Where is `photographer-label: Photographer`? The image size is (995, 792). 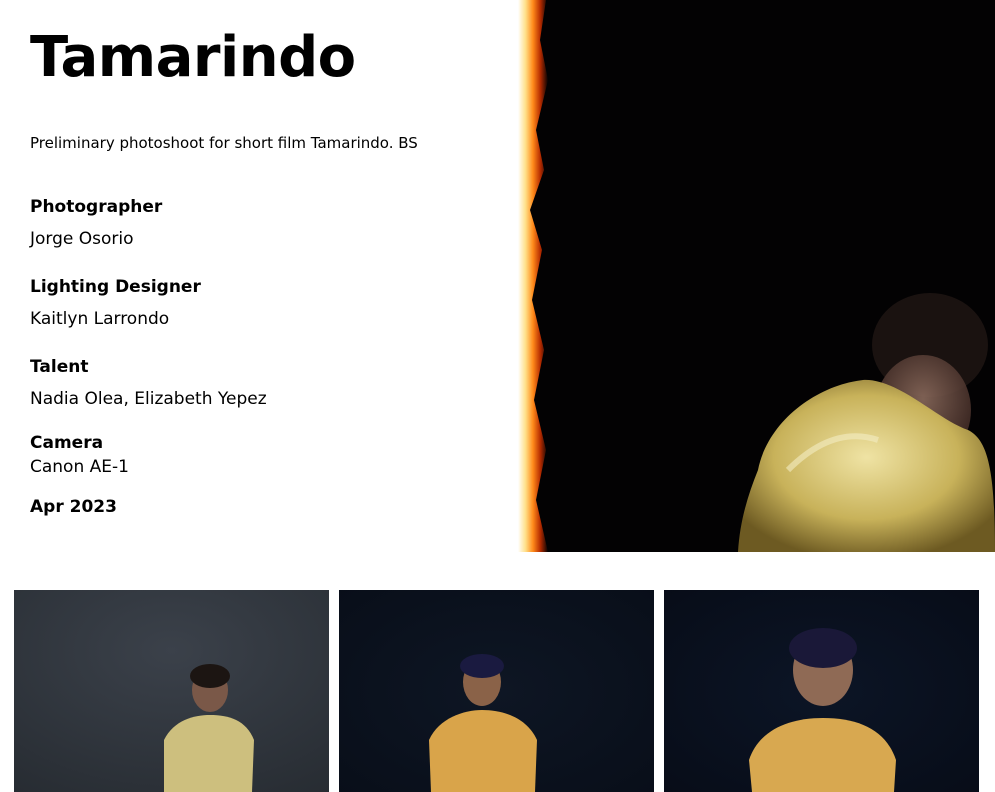
photographer-label: Photographer is located at coordinates (96, 207).